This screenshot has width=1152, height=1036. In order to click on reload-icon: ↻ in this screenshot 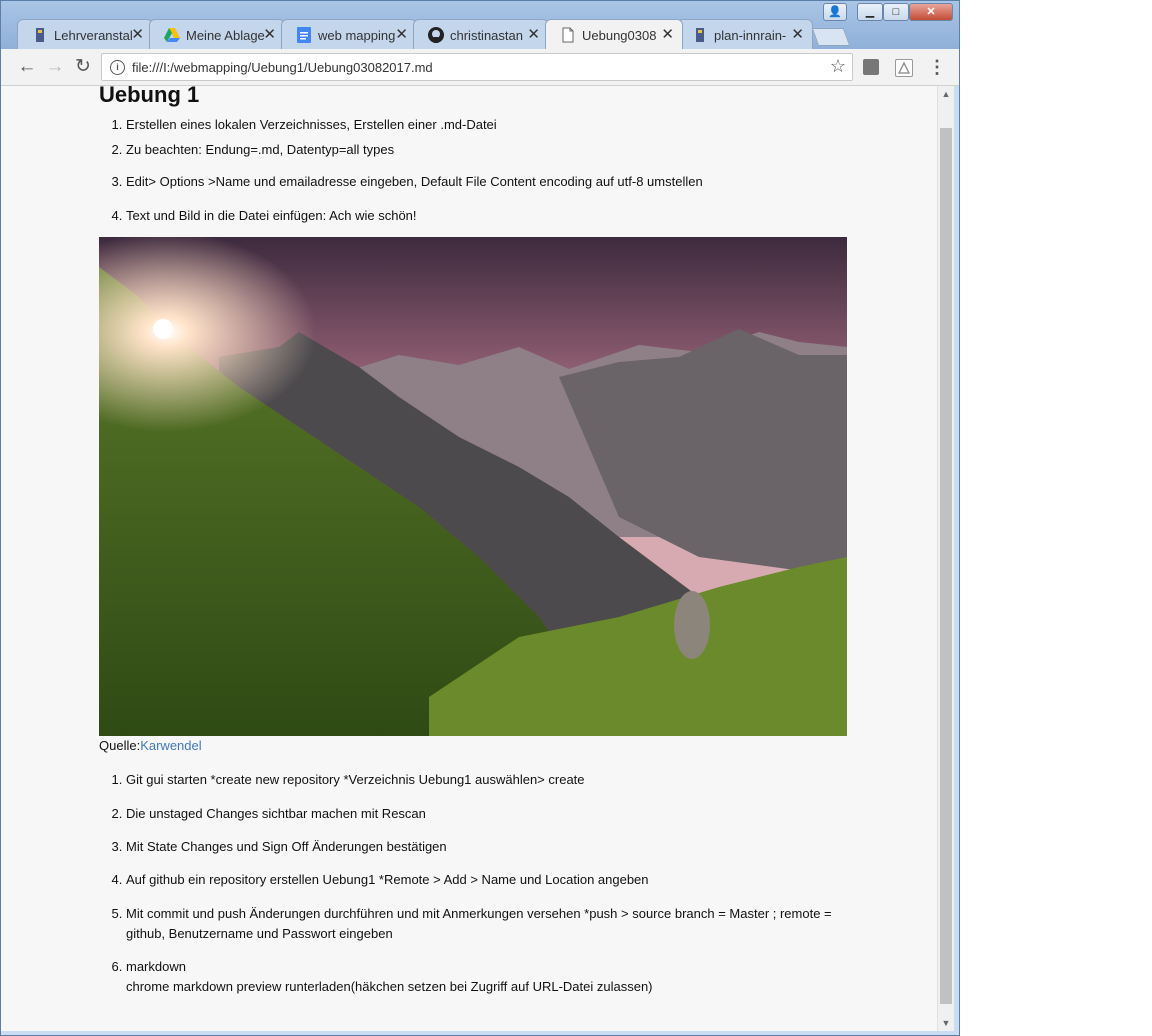, I will do `click(83, 67)`.